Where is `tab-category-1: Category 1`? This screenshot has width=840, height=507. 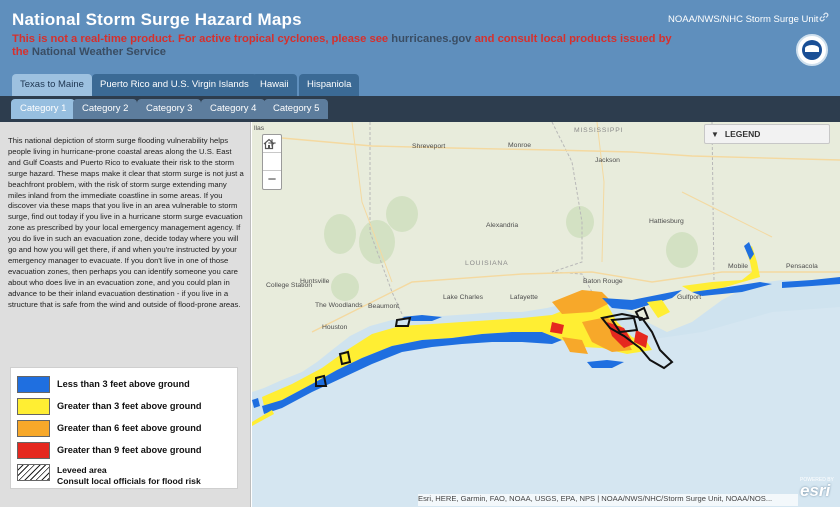 tab-category-1: Category 1 is located at coordinates (43, 109).